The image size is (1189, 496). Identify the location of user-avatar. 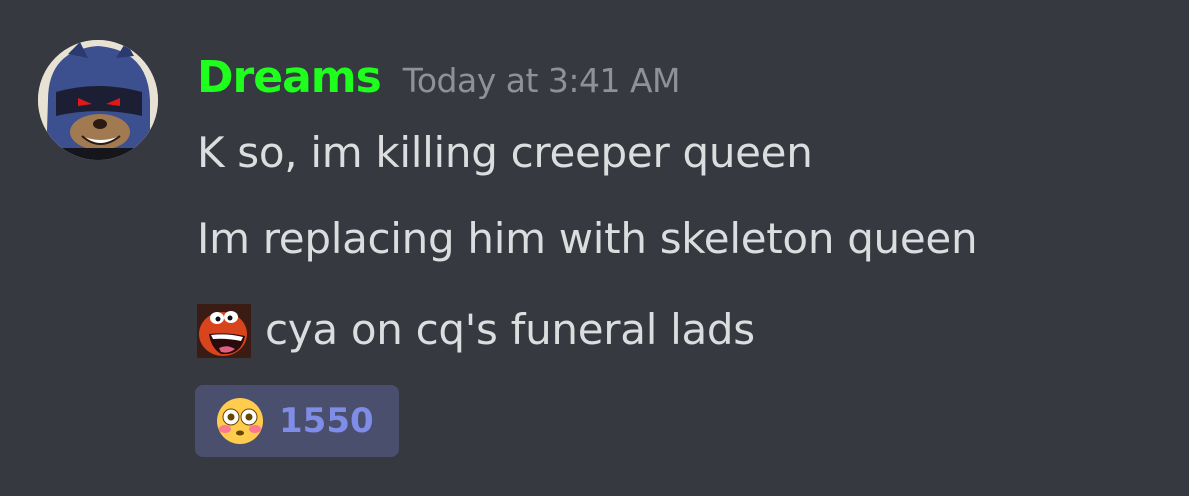
(98, 100).